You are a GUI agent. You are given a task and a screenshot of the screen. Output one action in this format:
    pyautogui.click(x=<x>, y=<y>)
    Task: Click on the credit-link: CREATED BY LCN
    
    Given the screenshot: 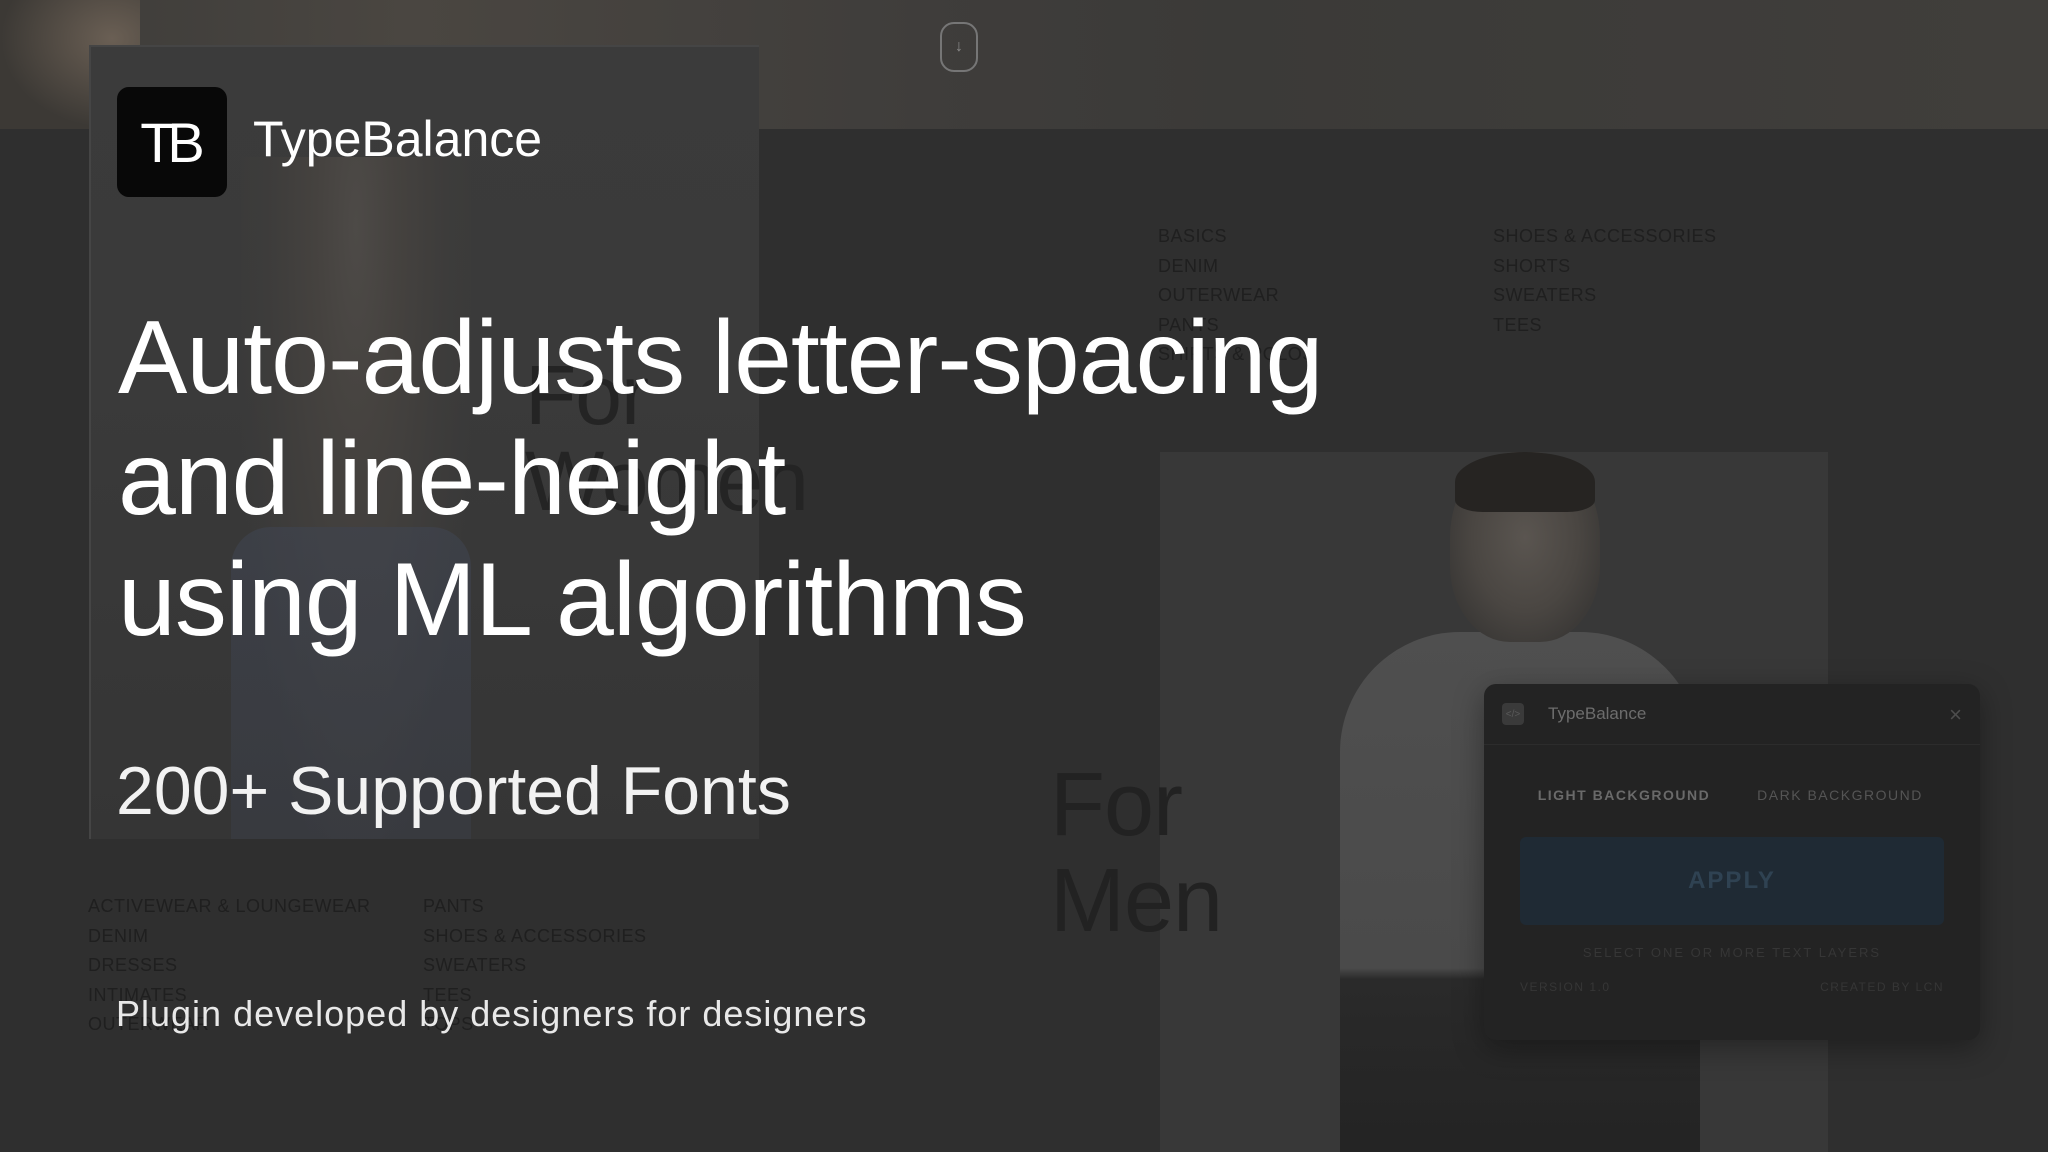 What is the action you would take?
    pyautogui.click(x=1882, y=987)
    